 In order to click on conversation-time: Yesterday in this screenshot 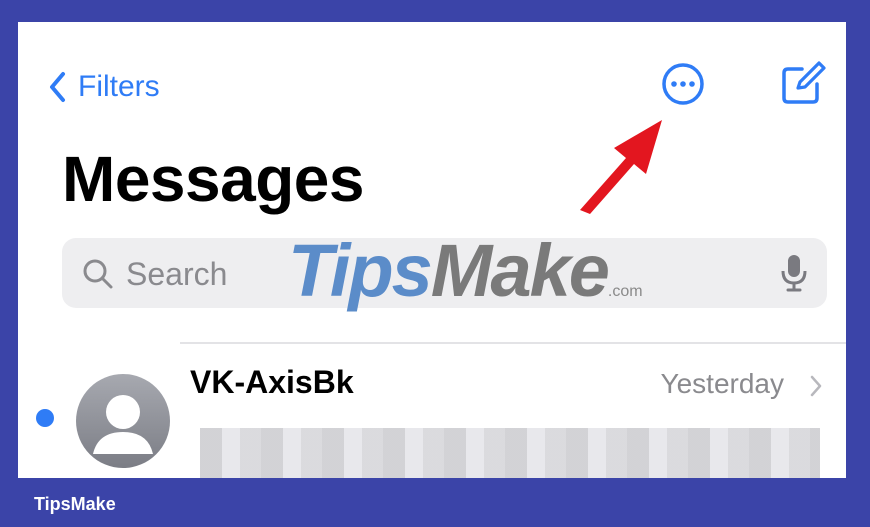, I will do `click(722, 383)`.